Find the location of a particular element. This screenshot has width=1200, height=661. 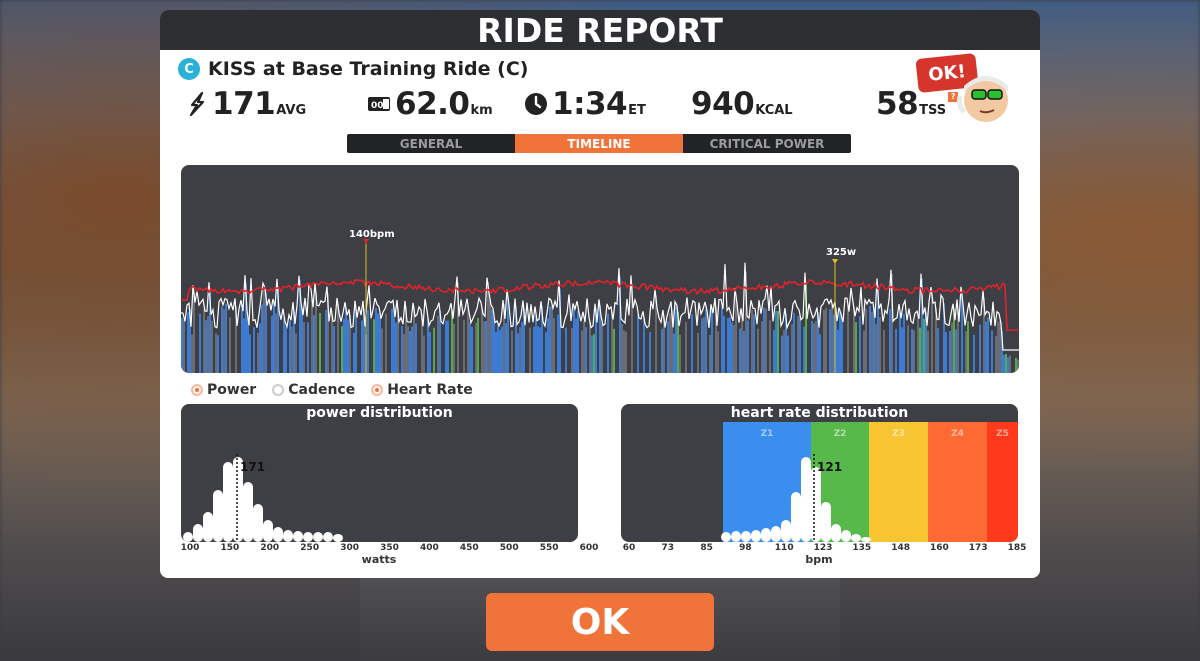

power-axis-title: watts is located at coordinates (379, 559).